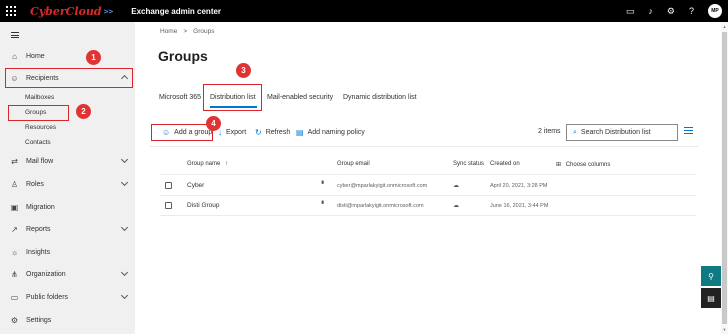 This screenshot has width=728, height=334. I want to click on migration-icon: ▣, so click(14, 207).